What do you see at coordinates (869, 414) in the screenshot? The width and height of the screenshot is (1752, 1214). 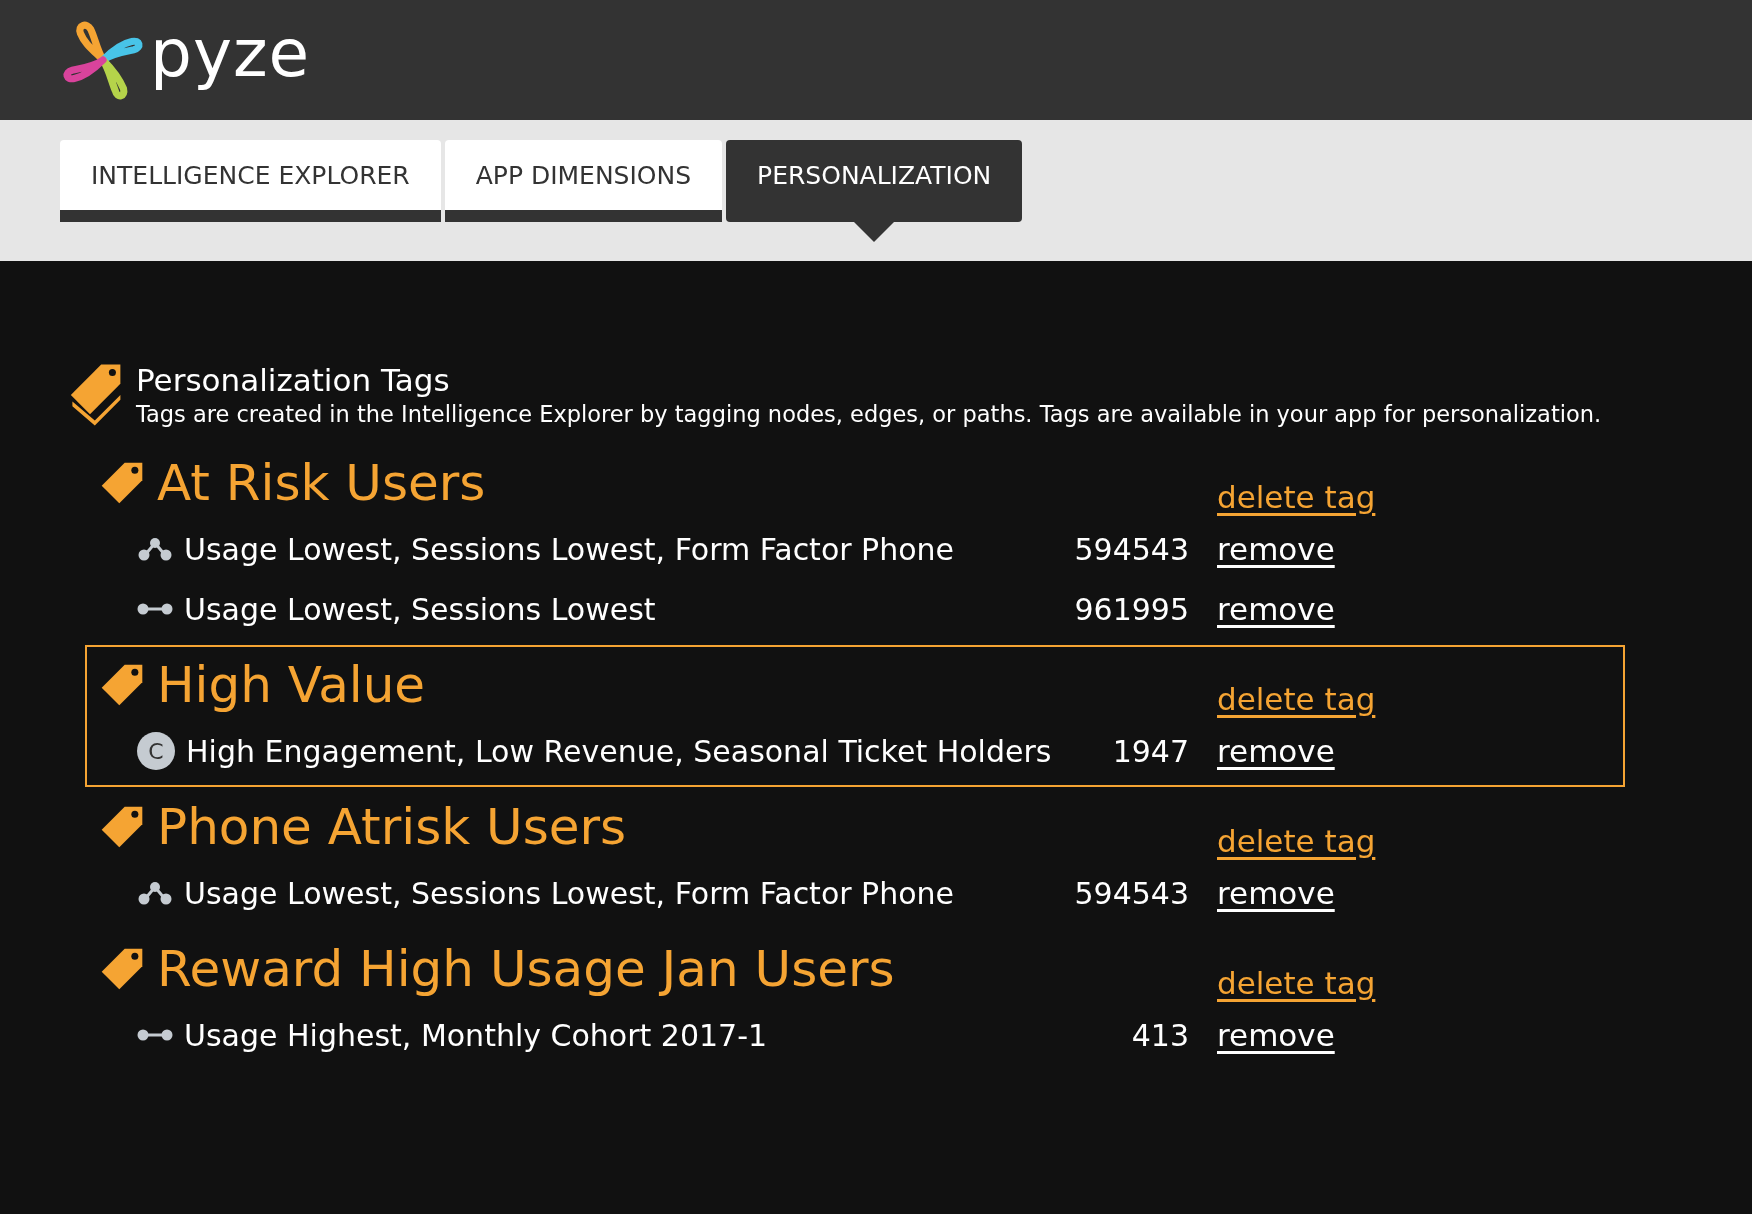 I see `section-description: Tags are created in the Intelligence Explorer by tagging nodes, edges, or paths. Tags are available in your app for personalization.` at bounding box center [869, 414].